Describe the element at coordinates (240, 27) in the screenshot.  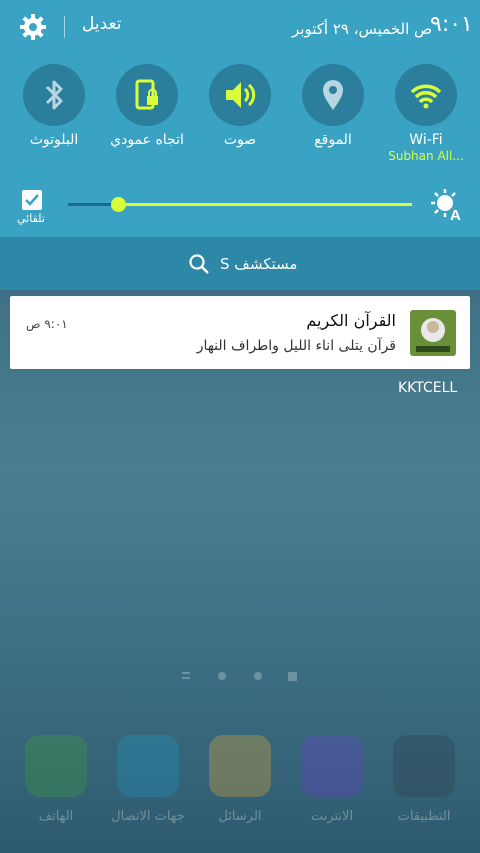
I see `status-row: ٩:٠١ ص الخميس، ٢٩ أكتوبر تعديل` at that location.